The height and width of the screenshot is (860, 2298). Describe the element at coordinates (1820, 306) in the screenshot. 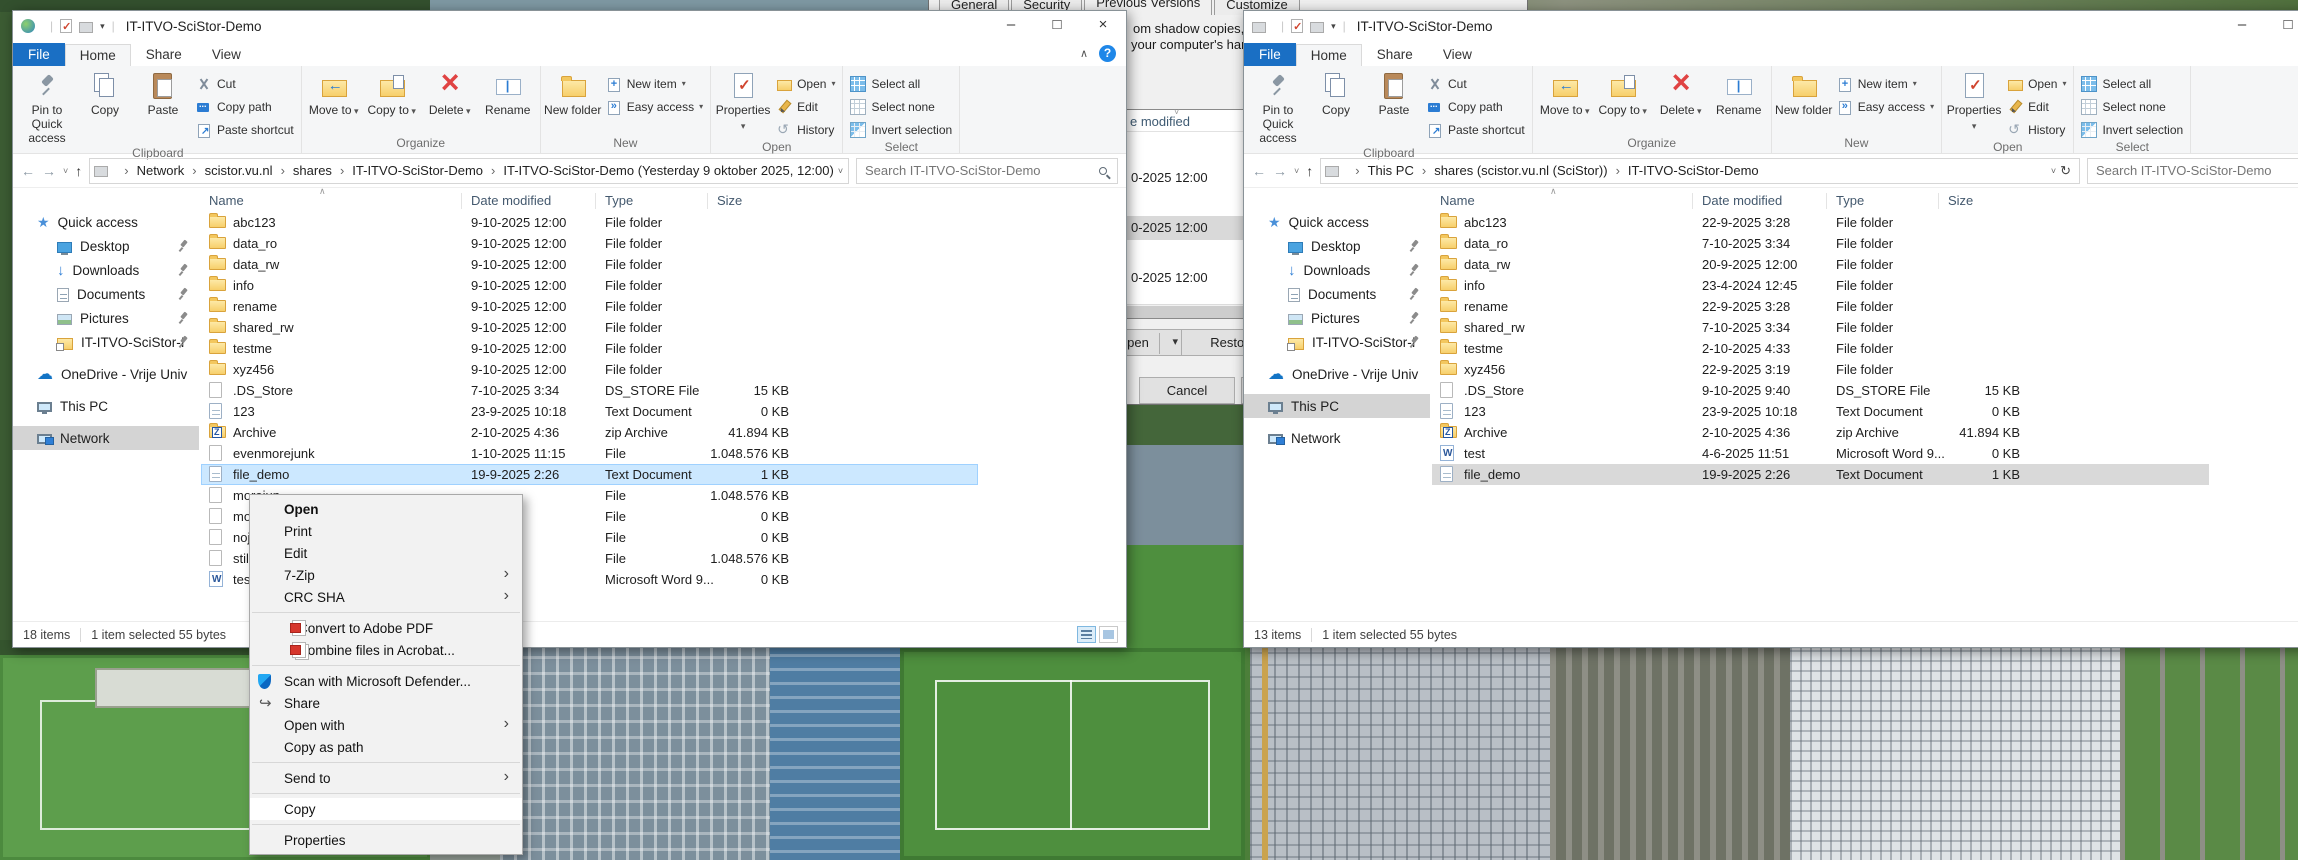

I see `file-row: rename 22-9-2025 3:28 File folder` at that location.